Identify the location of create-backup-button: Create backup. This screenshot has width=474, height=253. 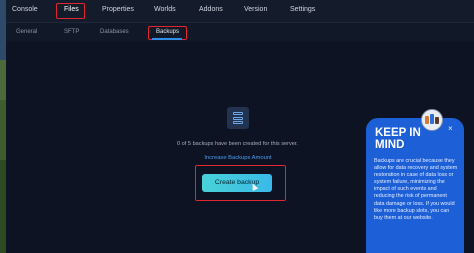
(237, 183).